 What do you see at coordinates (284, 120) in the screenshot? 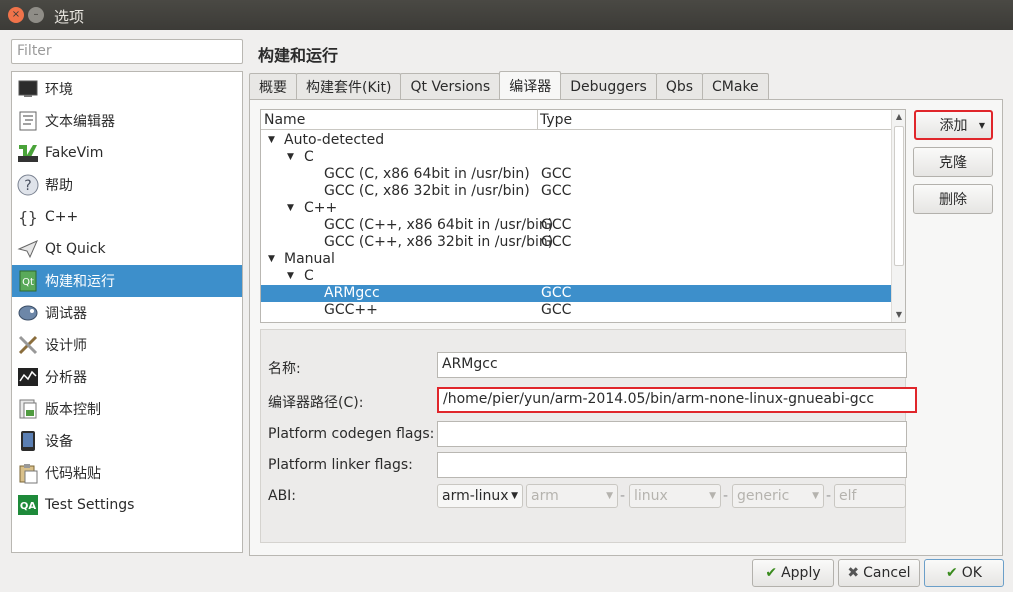
I see `column-header-name: Name` at bounding box center [284, 120].